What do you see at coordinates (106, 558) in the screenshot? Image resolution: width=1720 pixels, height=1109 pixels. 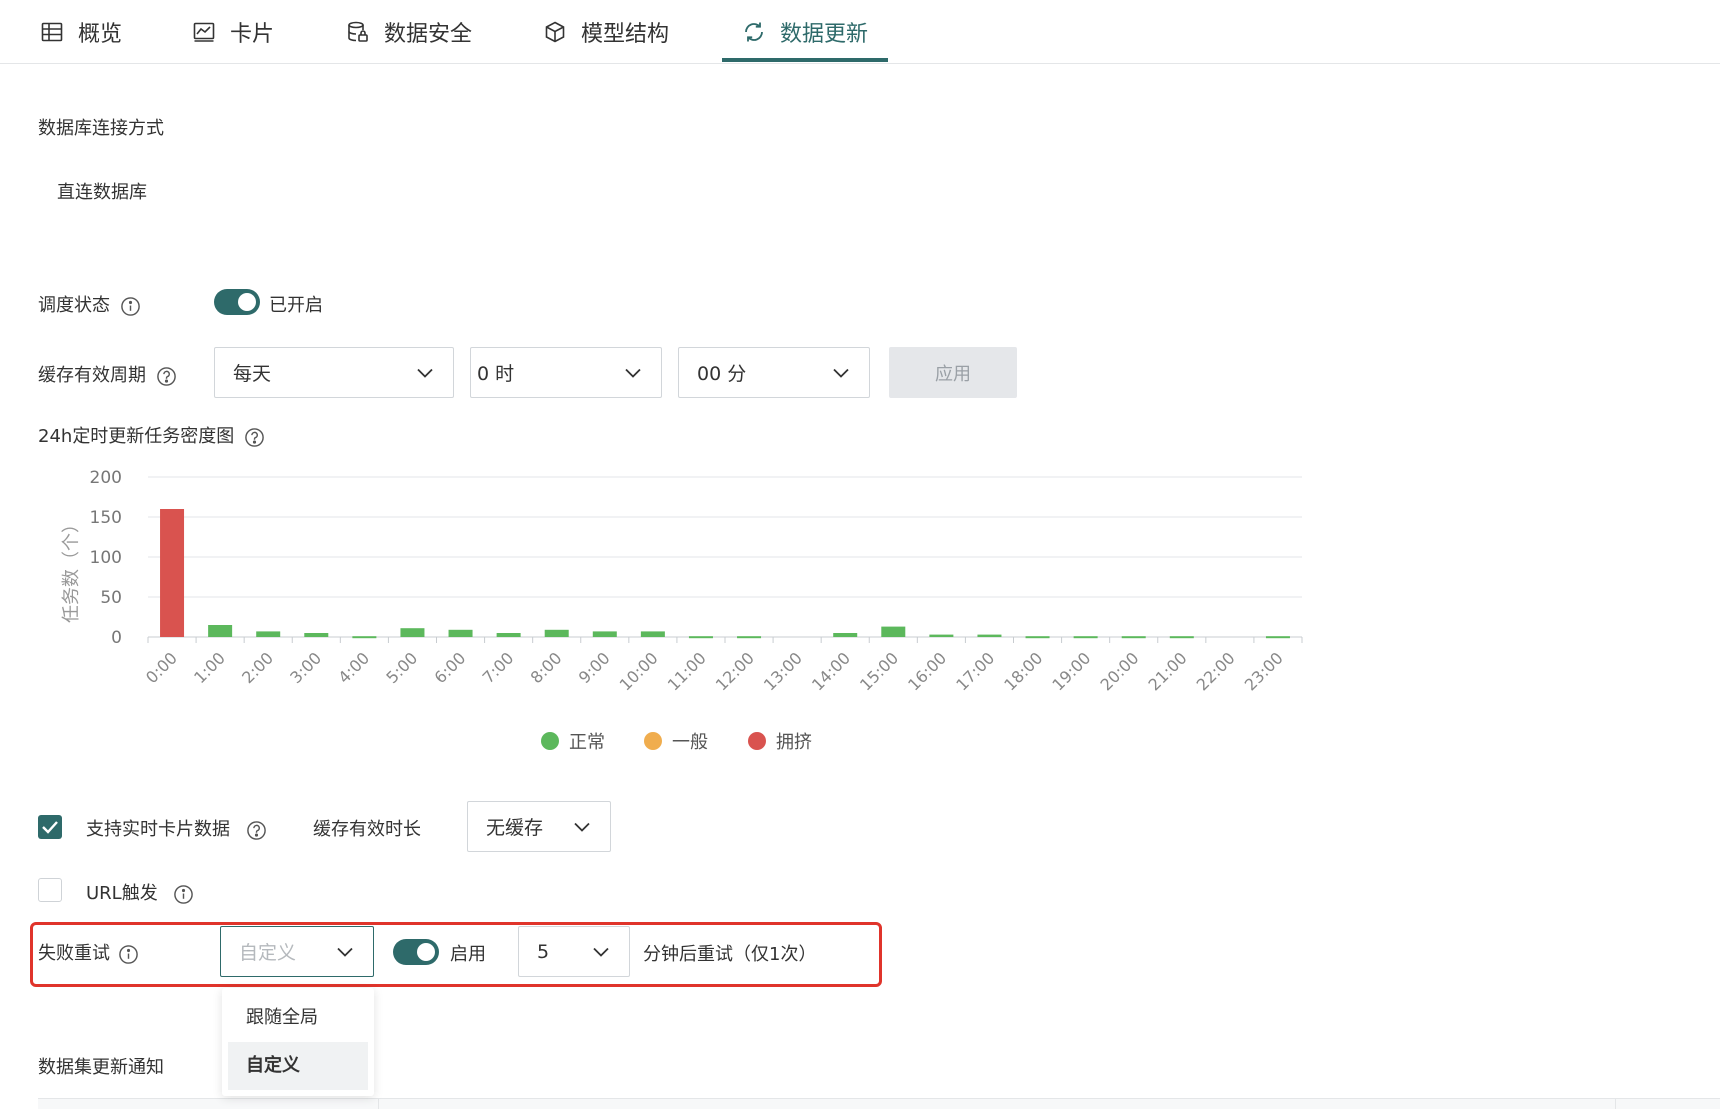 I see `y-tick-label: 100` at bounding box center [106, 558].